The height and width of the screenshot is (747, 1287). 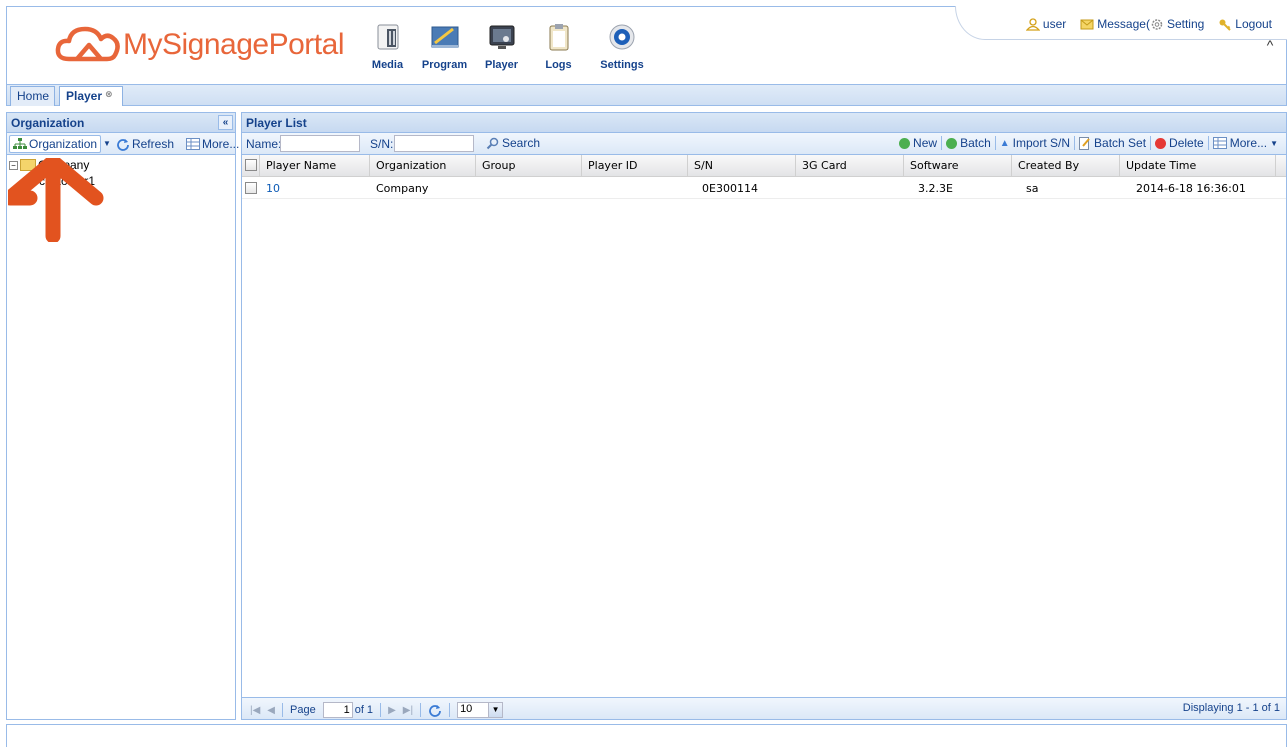 I want to click on cell-sn: 0E300114, so click(x=730, y=188).